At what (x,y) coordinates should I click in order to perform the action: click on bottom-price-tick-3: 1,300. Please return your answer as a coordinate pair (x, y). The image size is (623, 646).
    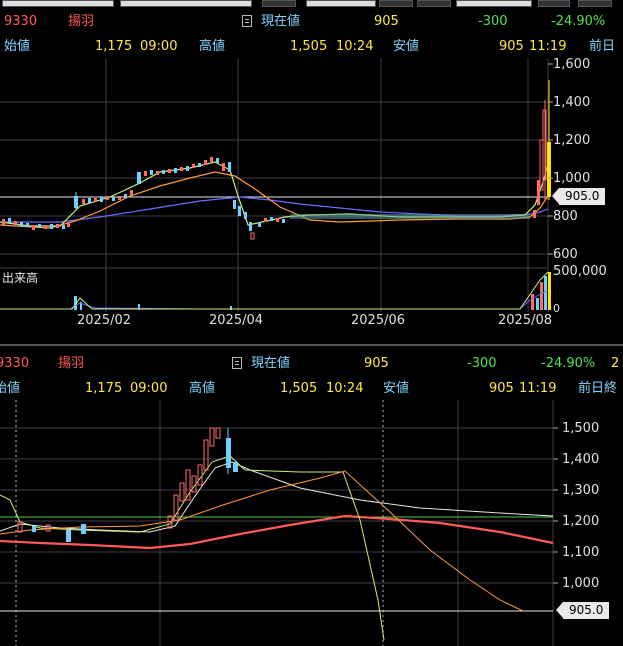
    Looking at the image, I should click on (581, 490).